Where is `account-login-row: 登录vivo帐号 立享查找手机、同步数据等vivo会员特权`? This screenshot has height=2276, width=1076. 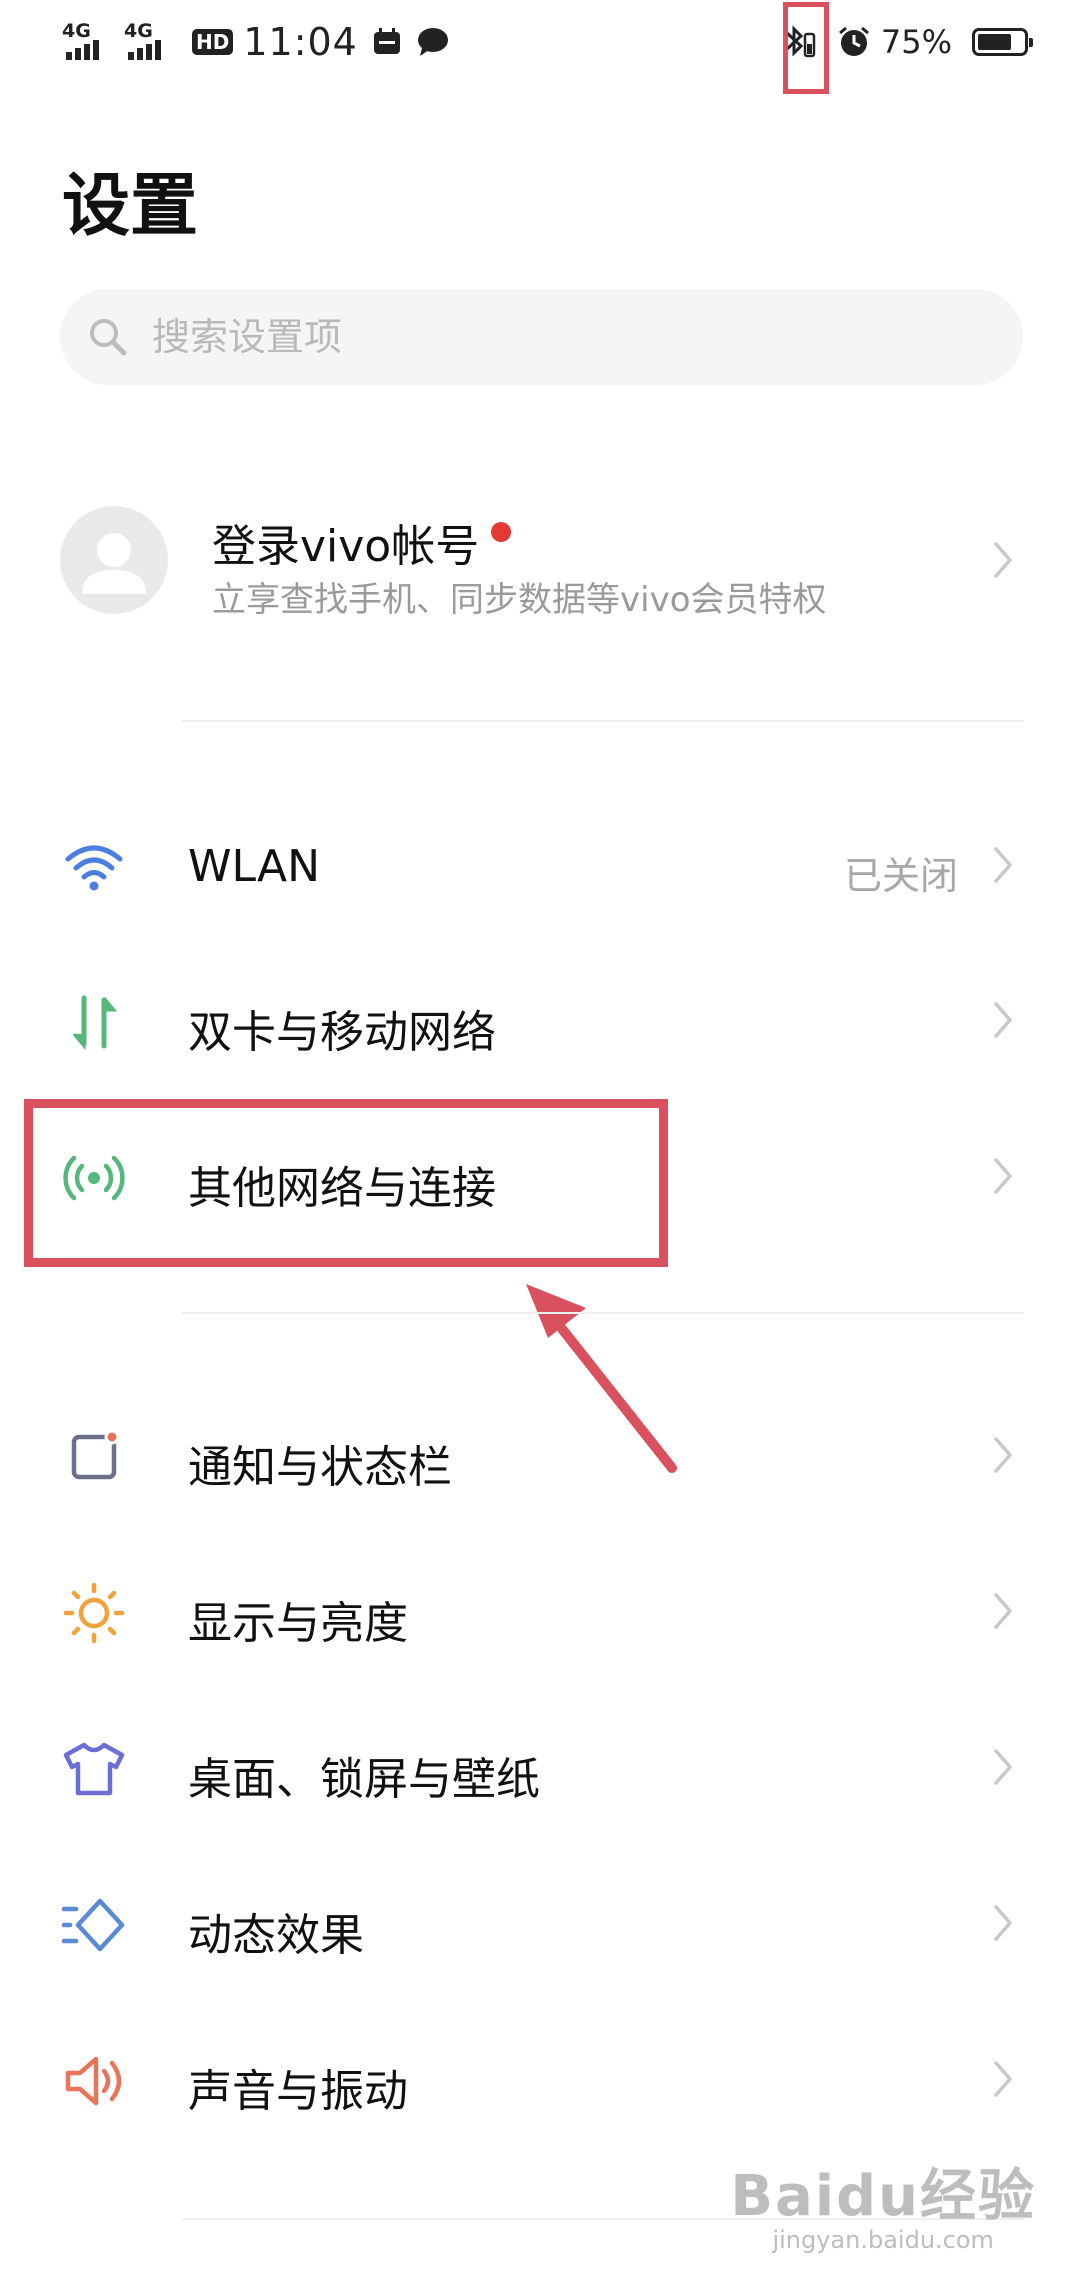
account-login-row: 登录vivo帐号 立享查找手机、同步数据等vivo会员特权 is located at coordinates (538, 560).